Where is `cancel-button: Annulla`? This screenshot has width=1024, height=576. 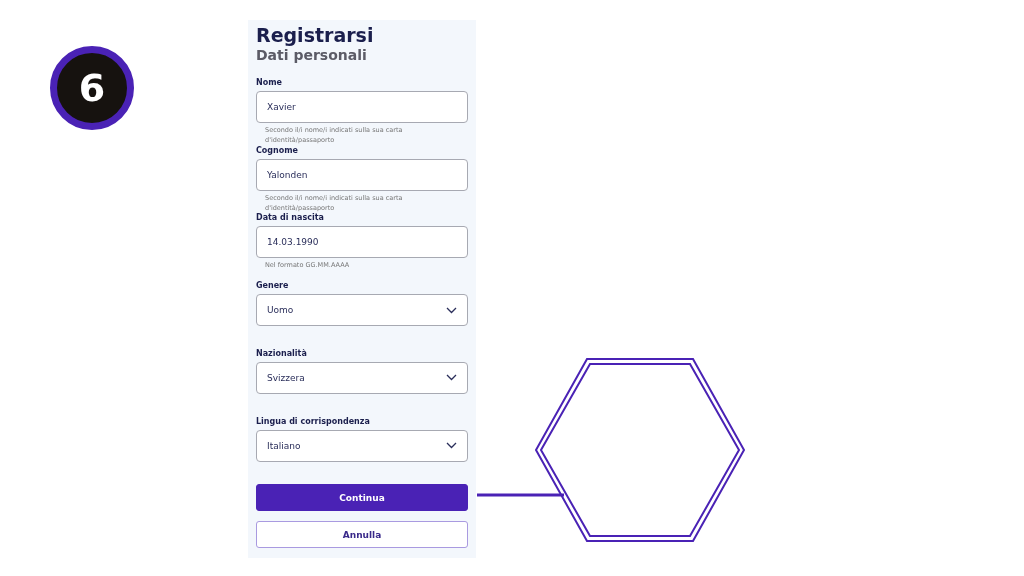
cancel-button: Annulla is located at coordinates (362, 535).